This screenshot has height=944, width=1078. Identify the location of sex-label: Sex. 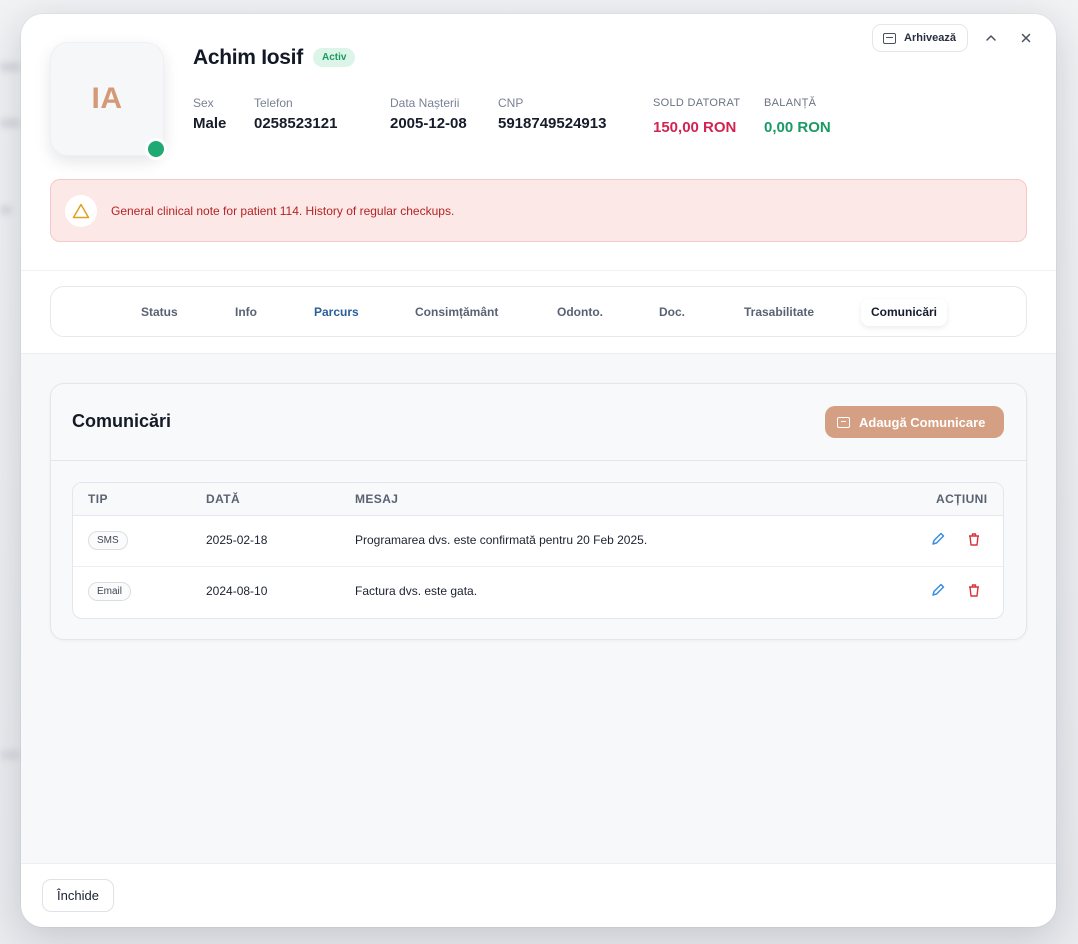
(203, 103).